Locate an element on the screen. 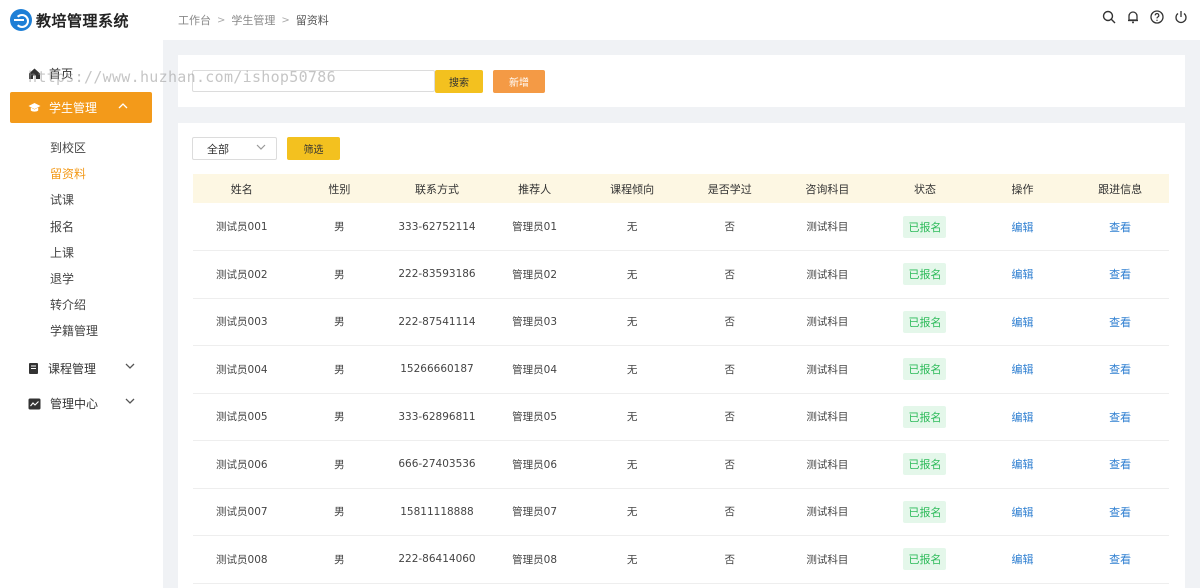  cell-name: 测试员001 is located at coordinates (242, 227).